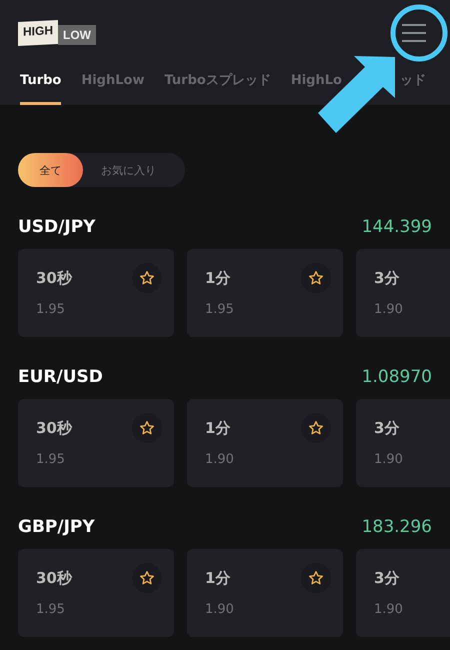 The height and width of the screenshot is (650, 450). I want to click on currency-pair: GBP/JPY, so click(56, 527).